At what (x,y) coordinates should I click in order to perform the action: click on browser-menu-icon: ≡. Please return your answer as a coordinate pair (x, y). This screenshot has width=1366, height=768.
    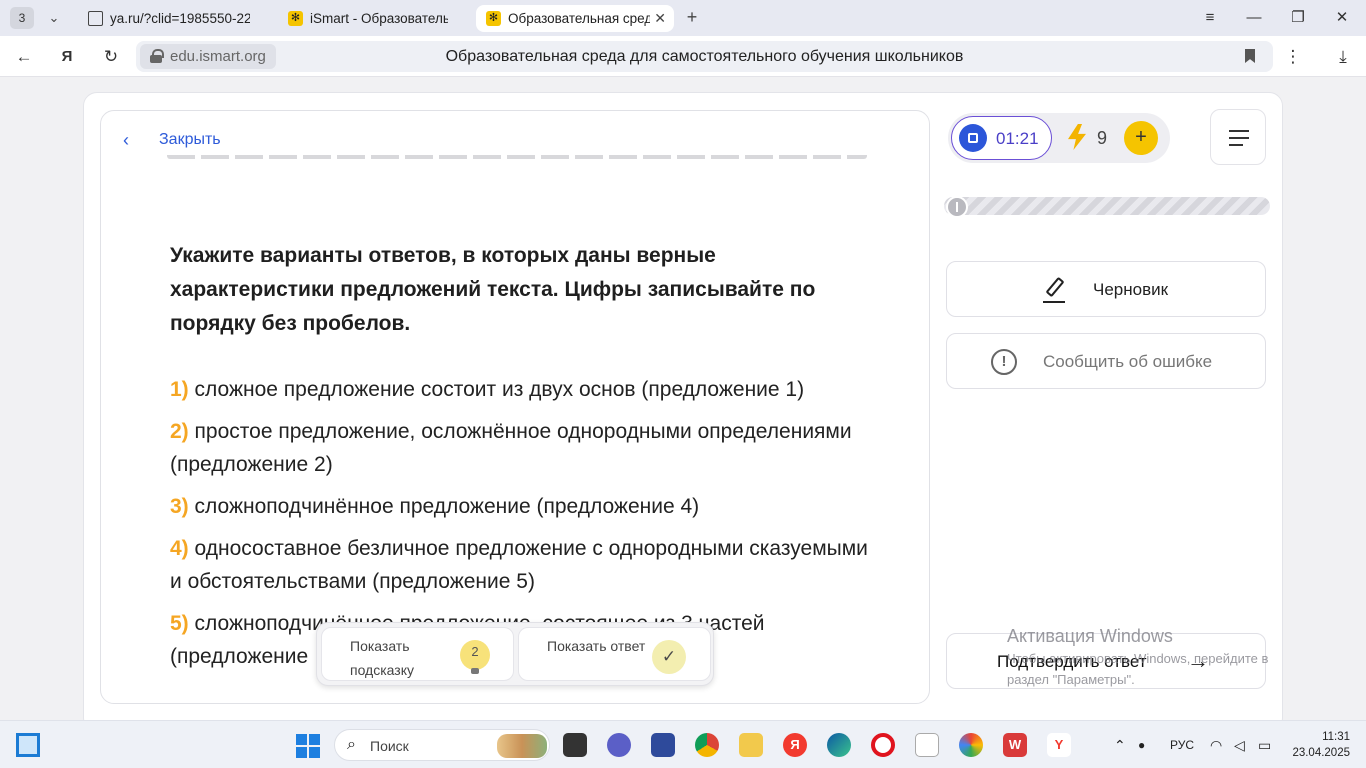
    Looking at the image, I should click on (1210, 18).